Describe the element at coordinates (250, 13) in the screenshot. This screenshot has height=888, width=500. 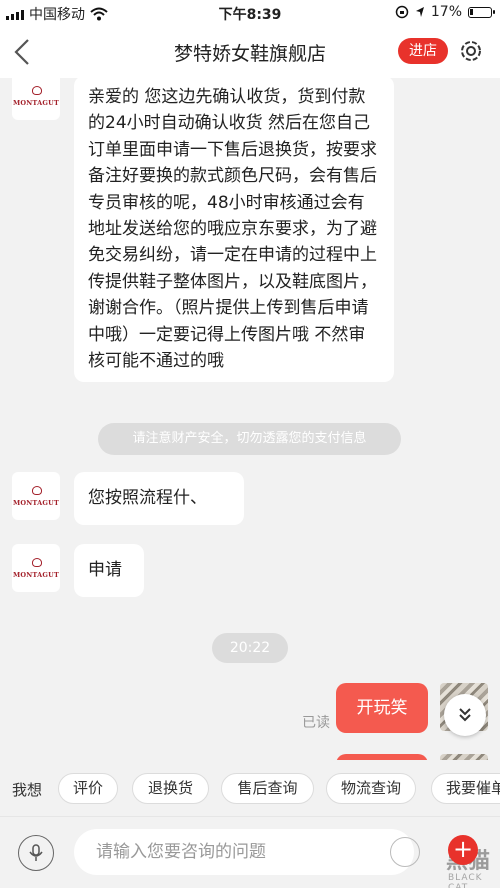
I see `status-bar: 中国移动 下午8:39 17%` at that location.